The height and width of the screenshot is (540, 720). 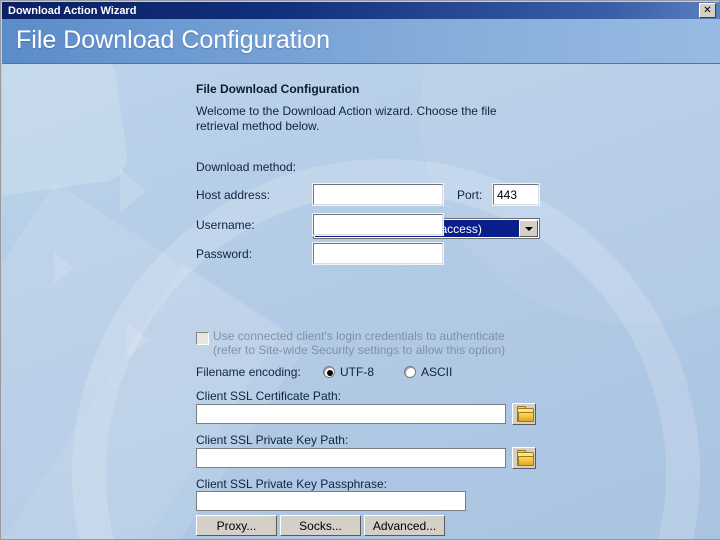 I want to click on port-label: Port:, so click(x=470, y=195).